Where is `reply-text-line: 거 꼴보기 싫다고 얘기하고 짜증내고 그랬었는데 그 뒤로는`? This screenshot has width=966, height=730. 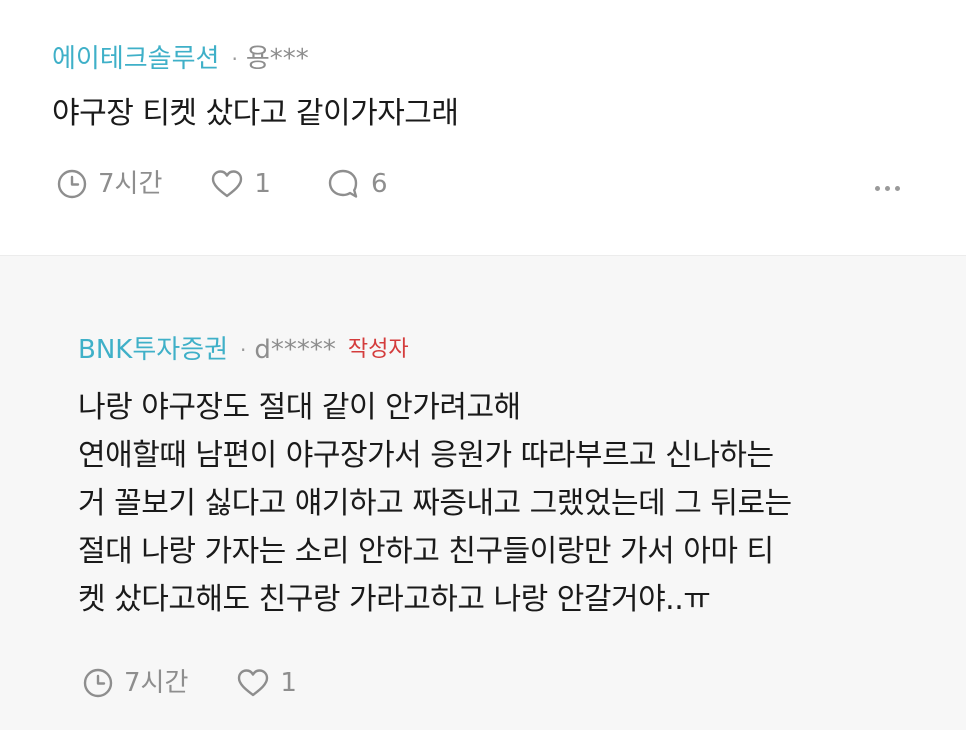 reply-text-line: 거 꼴보기 싫다고 얘기하고 짜증내고 그랬었는데 그 뒤로는 is located at coordinates (435, 503).